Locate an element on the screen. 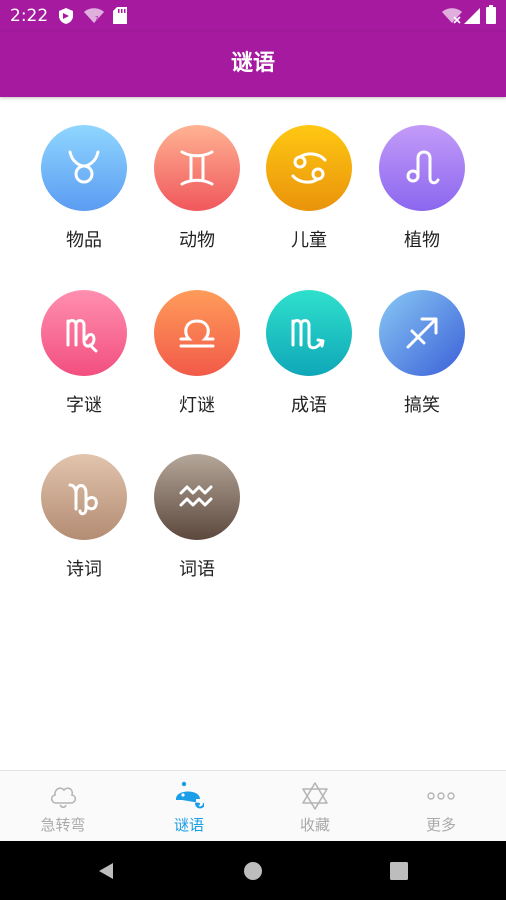 The width and height of the screenshot is (506, 900). sagittarius-icon is located at coordinates (422, 333).